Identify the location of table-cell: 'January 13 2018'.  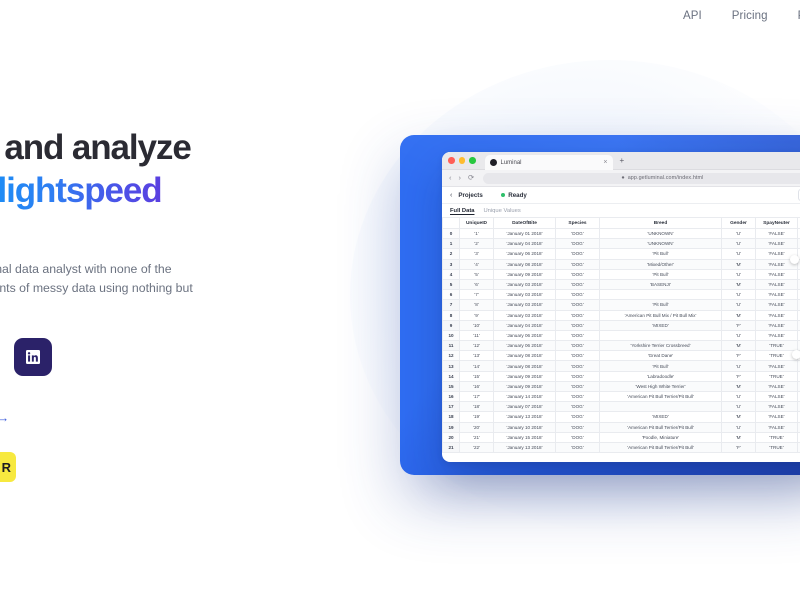
(524, 447).